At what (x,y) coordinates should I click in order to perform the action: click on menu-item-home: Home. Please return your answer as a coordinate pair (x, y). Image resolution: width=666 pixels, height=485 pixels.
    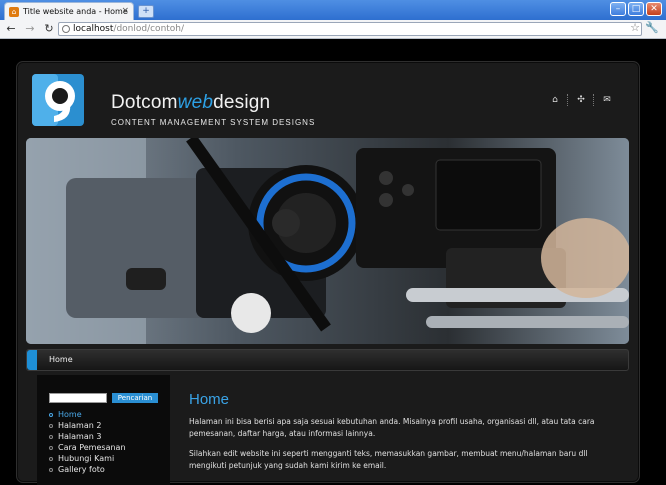
    Looking at the image, I should click on (61, 359).